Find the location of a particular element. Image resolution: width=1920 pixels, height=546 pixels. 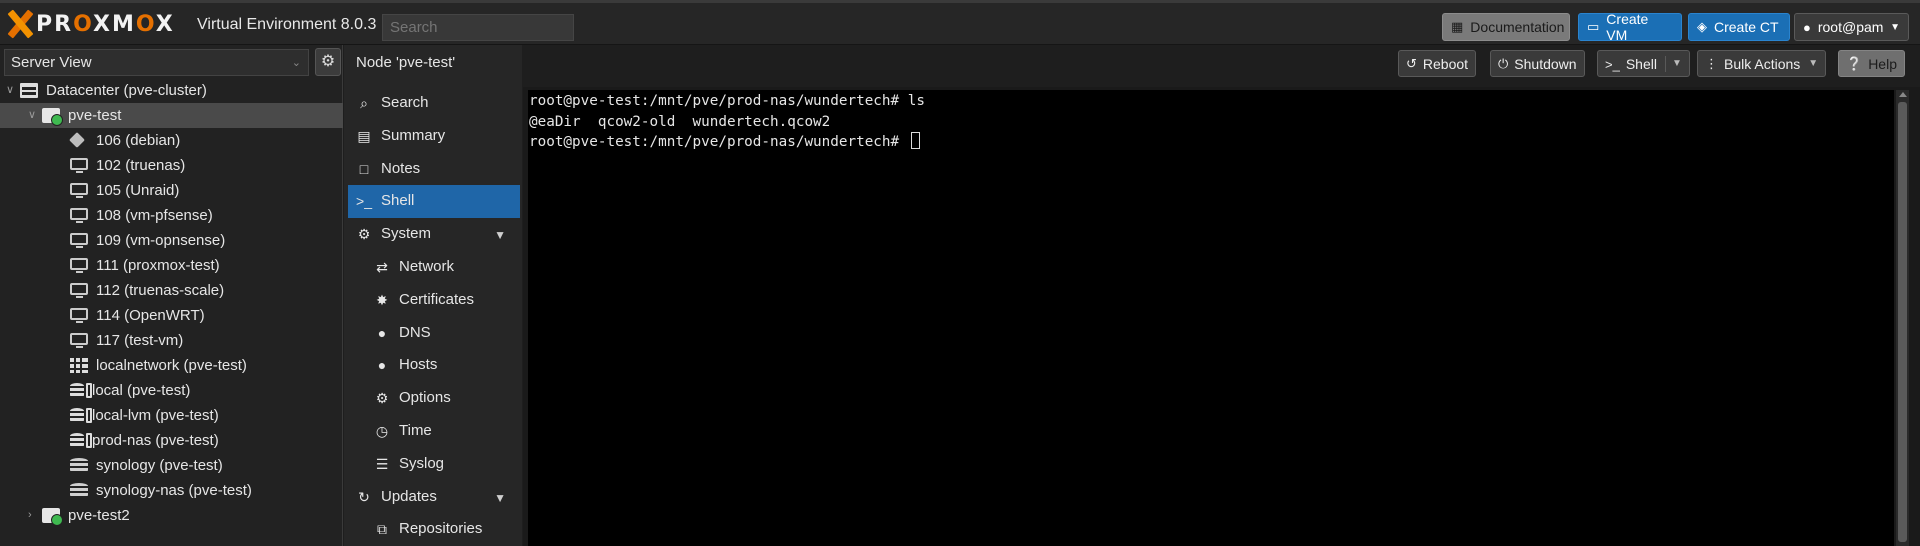

logo-wordmark: PROXMOX is located at coordinates (105, 24).